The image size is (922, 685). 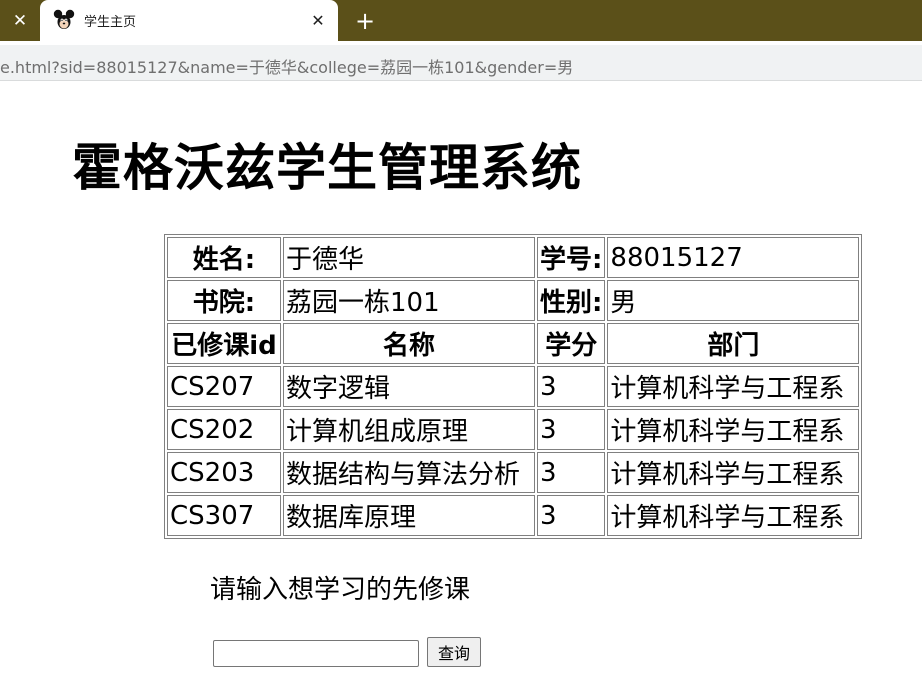 I want to click on name-label: 姓名:, so click(x=224, y=257).